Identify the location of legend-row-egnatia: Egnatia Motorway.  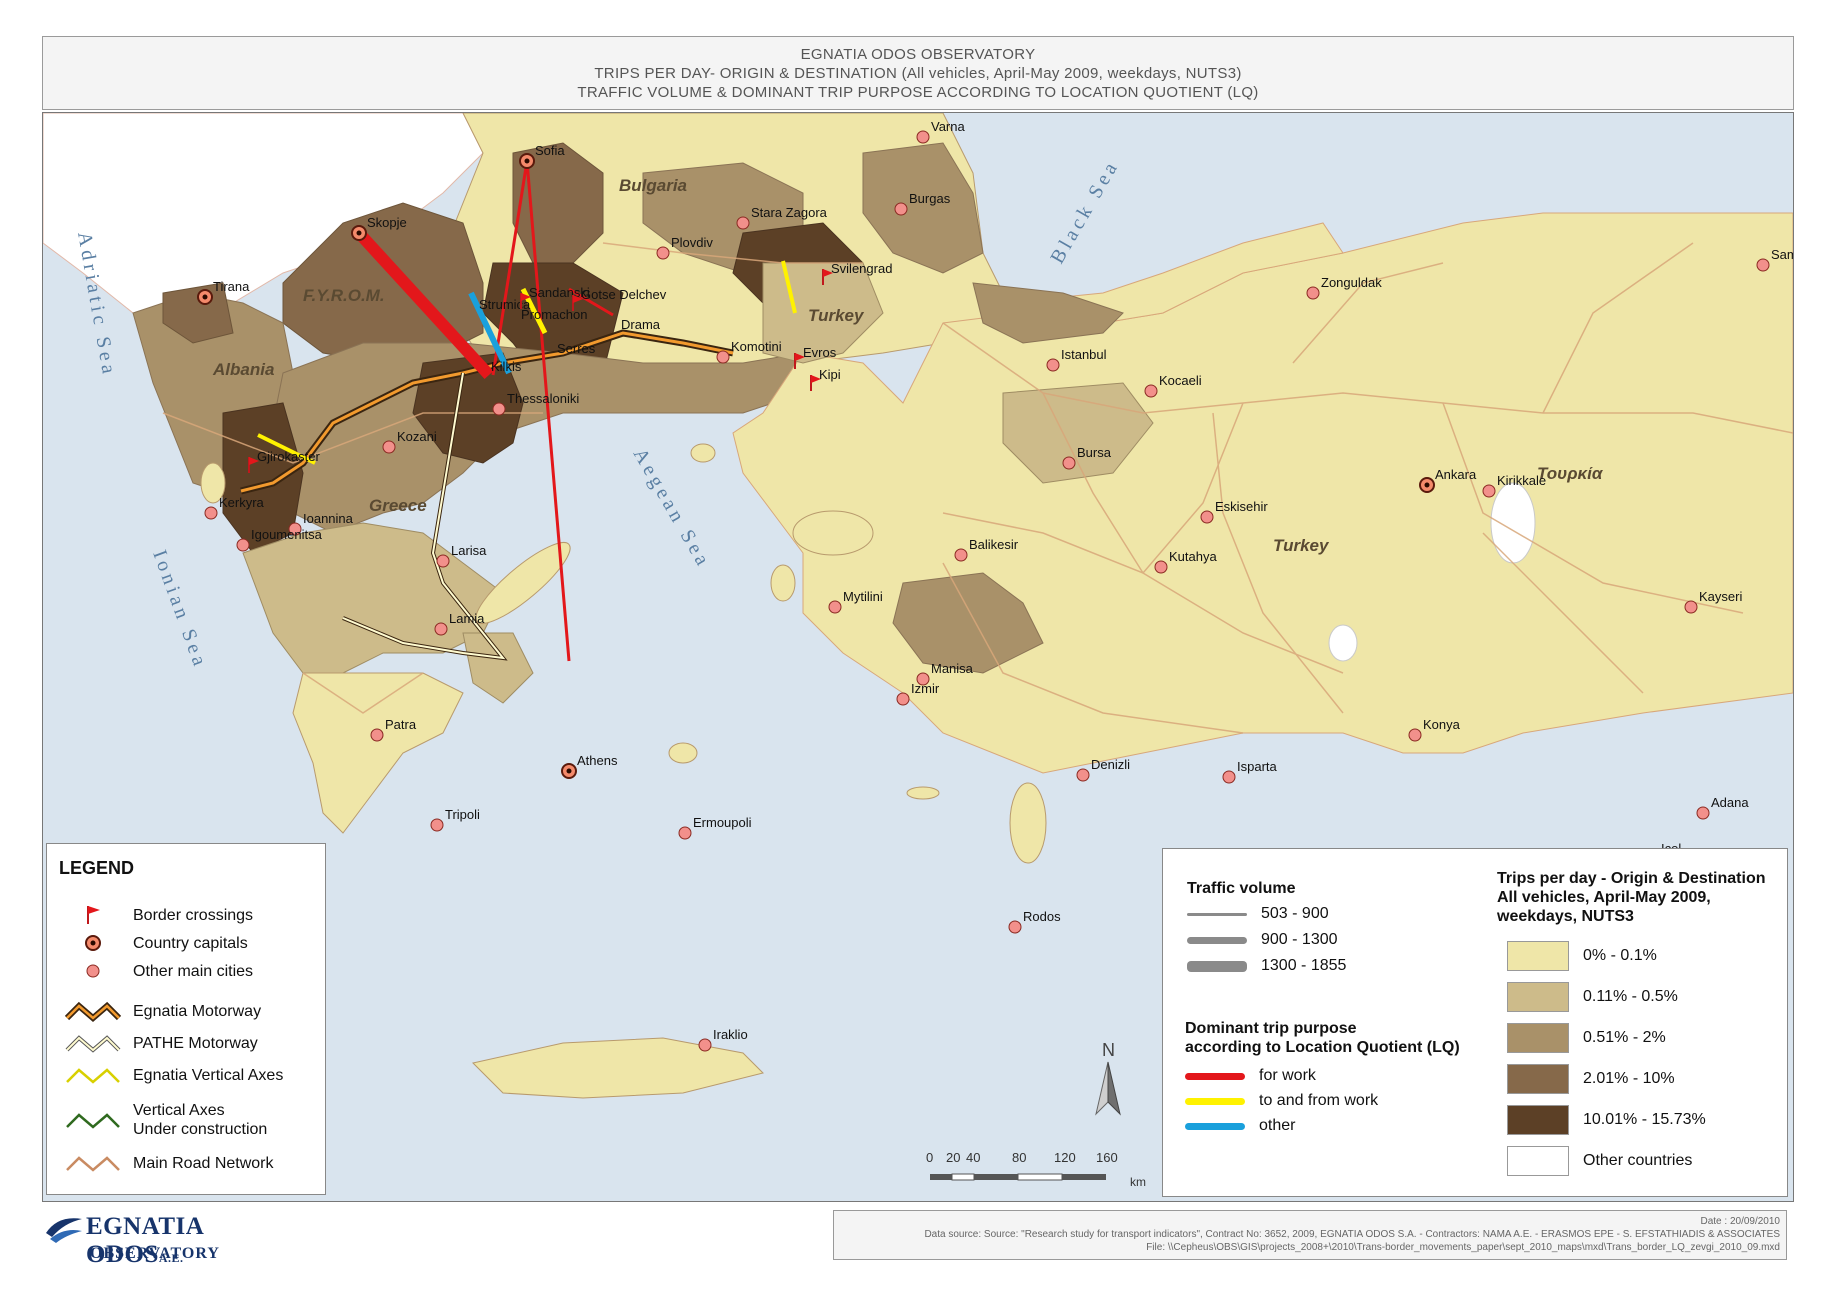
(162, 1011).